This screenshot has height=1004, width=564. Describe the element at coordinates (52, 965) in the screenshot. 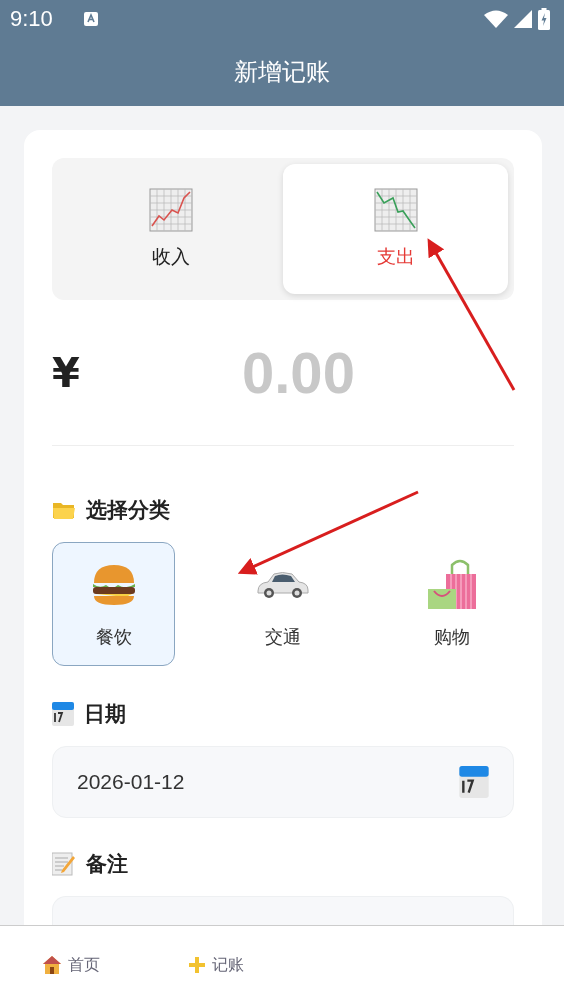

I see `house-icon` at that location.